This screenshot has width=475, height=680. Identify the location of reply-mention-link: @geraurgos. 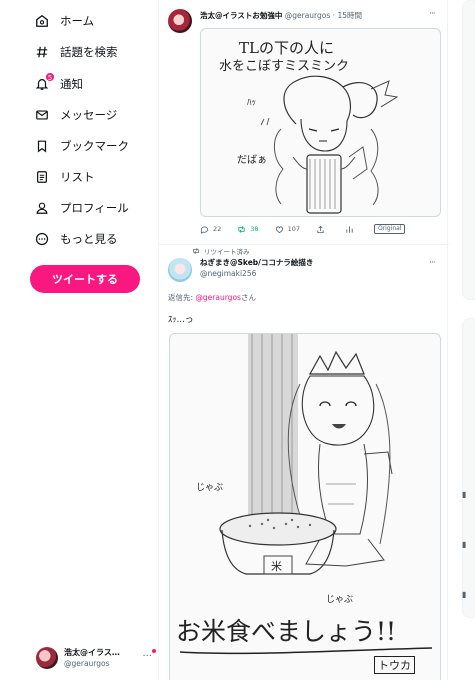
(218, 297).